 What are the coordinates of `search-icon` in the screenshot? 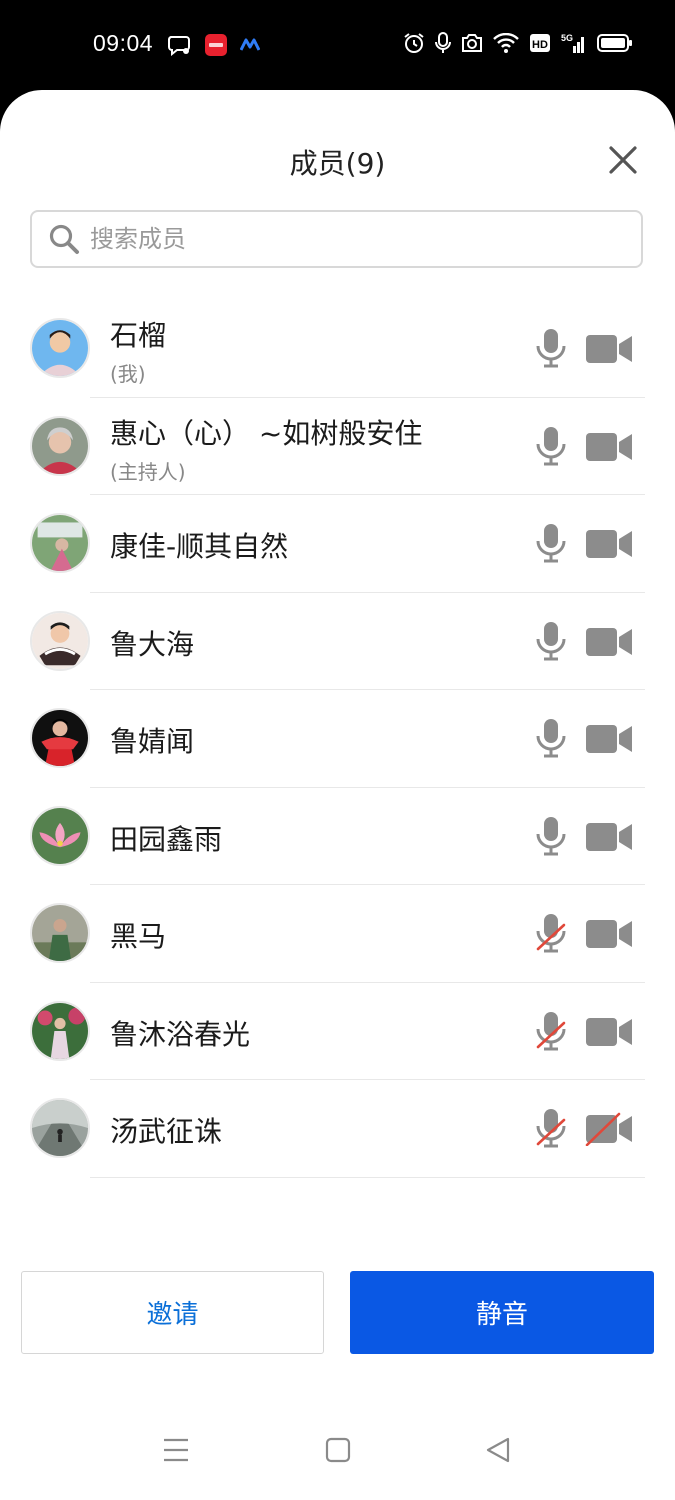 It's located at (64, 239).